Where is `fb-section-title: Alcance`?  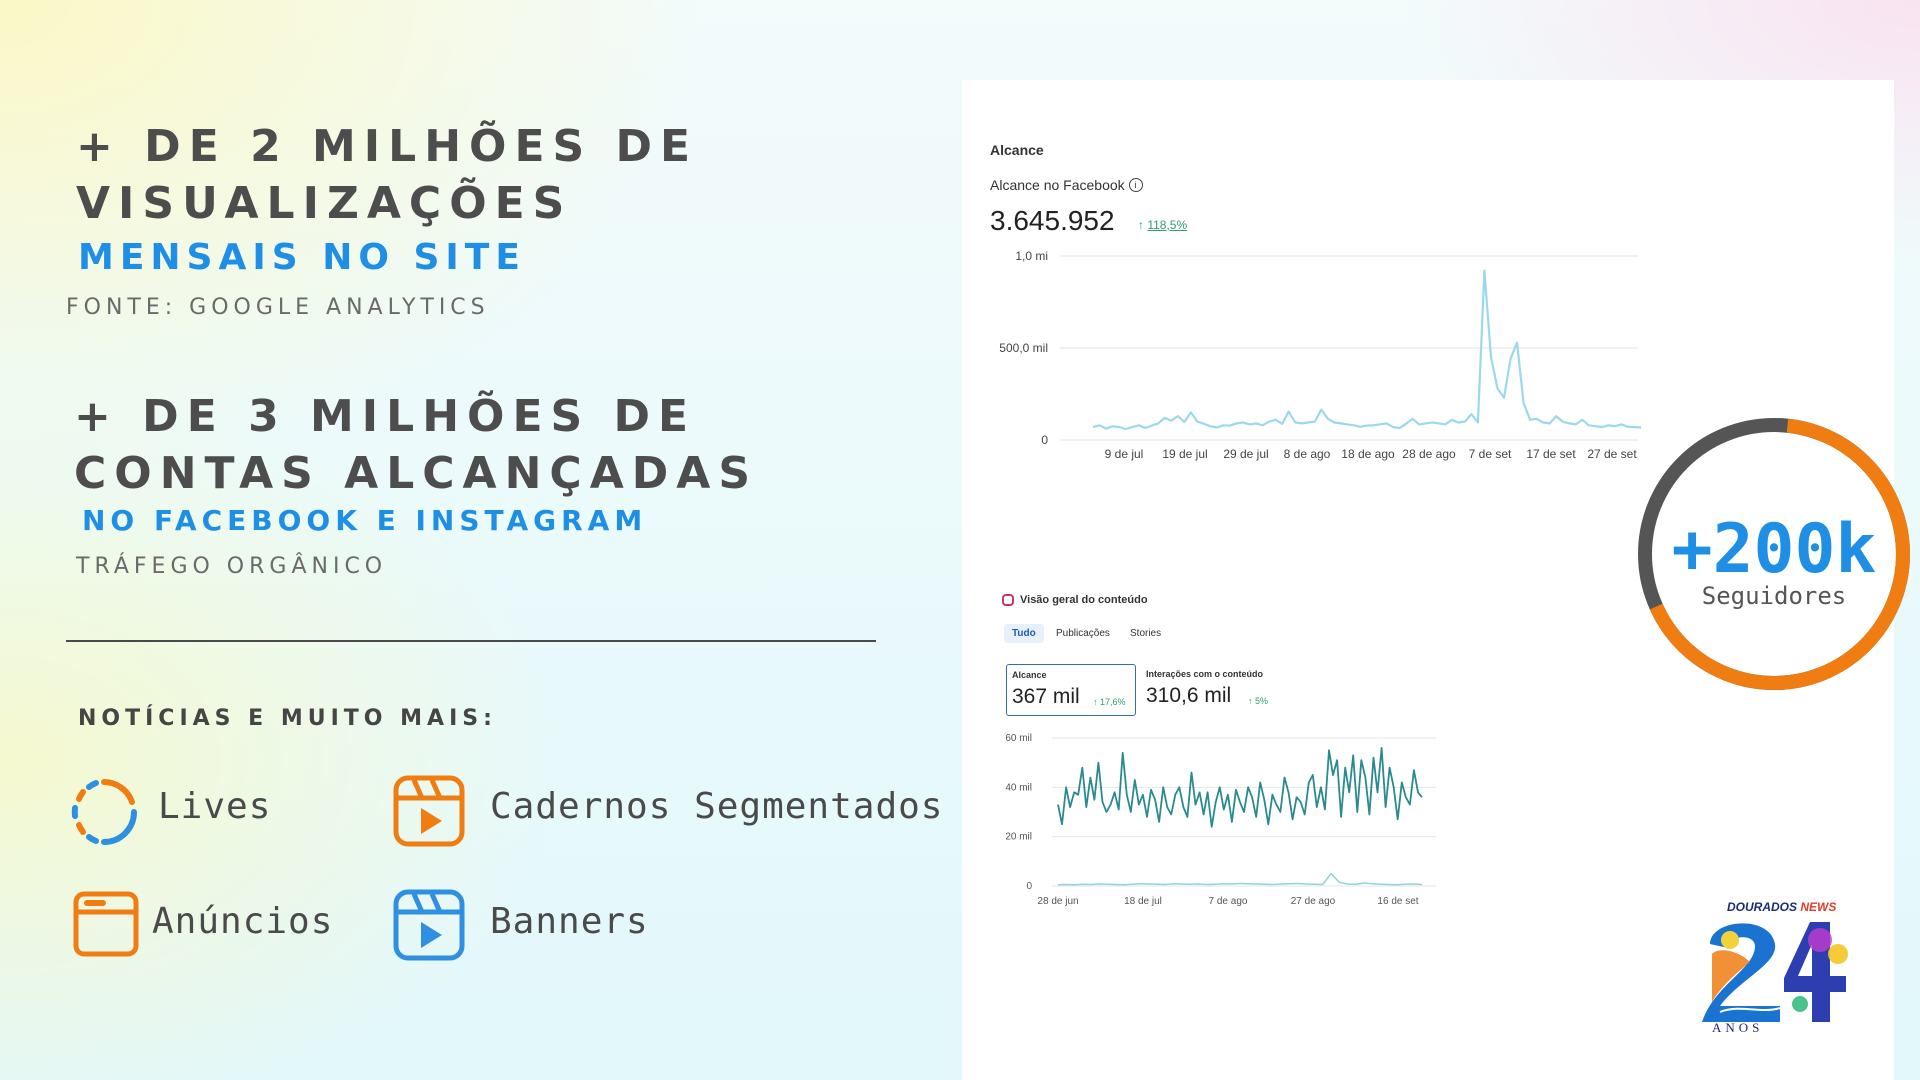
fb-section-title: Alcance is located at coordinates (1017, 150).